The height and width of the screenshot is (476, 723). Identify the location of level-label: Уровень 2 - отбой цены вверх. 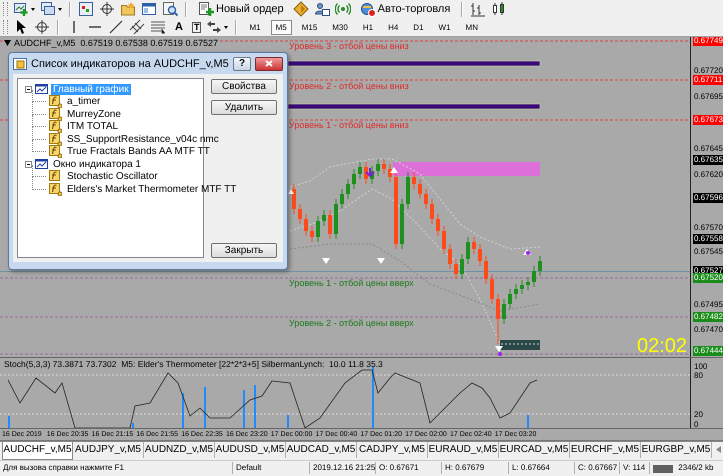
(351, 323).